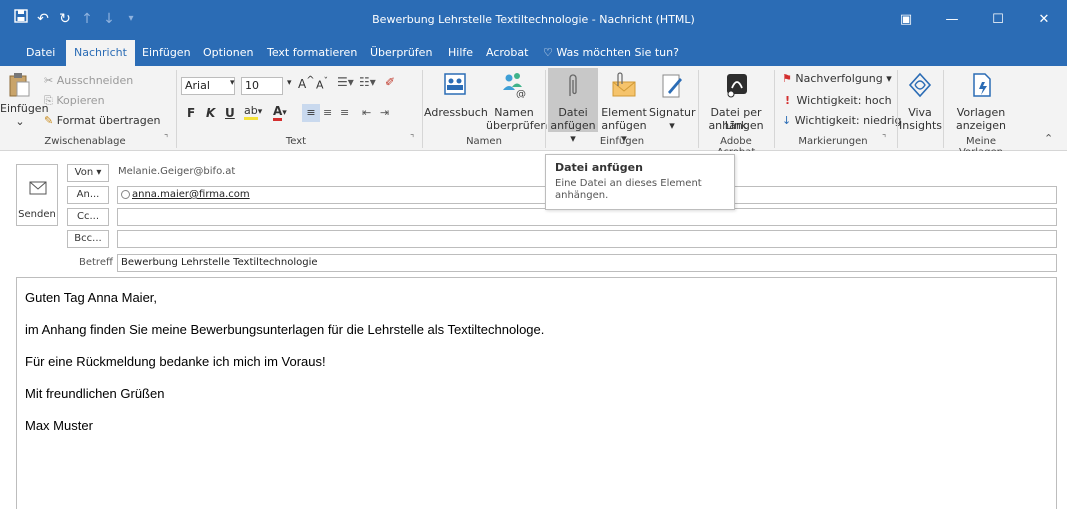 This screenshot has height=509, width=1067. I want to click on paste-button: Einfügen ⌄, so click(24, 102).